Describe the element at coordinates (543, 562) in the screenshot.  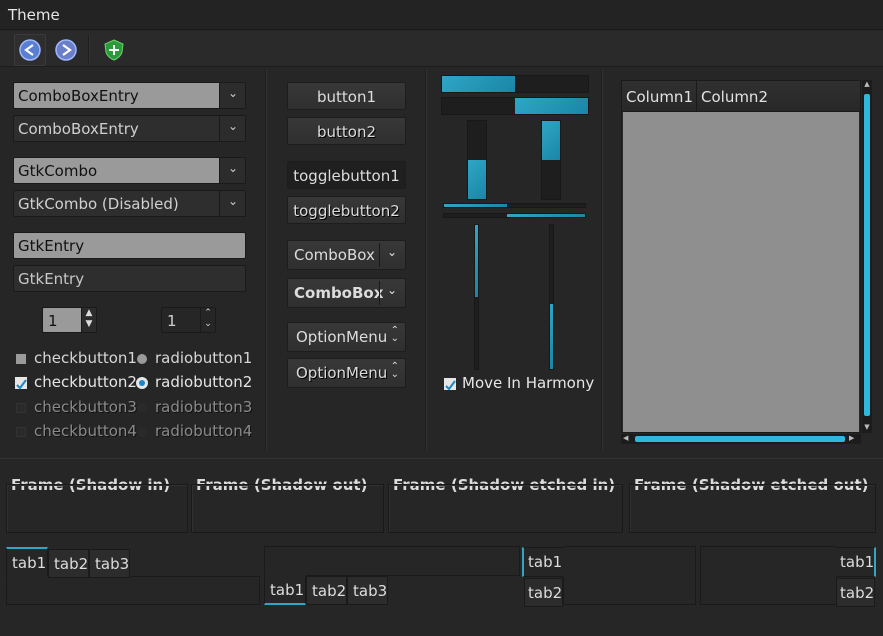
I see `notebook-left-tab1: tab1` at that location.